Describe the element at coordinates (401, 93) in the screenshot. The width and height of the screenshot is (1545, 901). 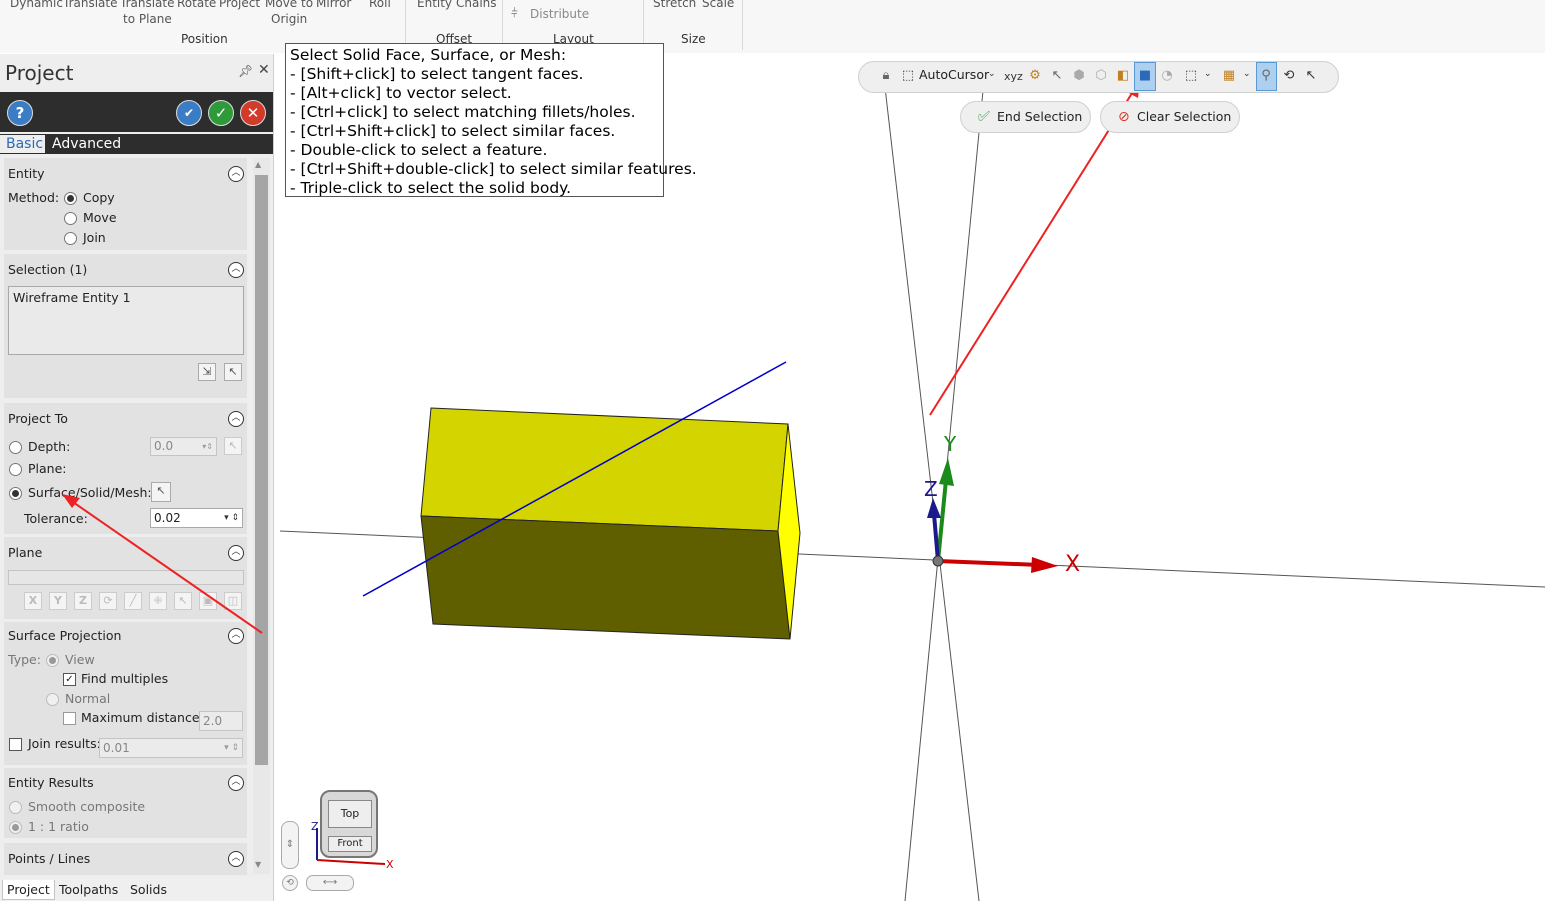
I see `tooltip-line: - [Alt+click] to vector select.` at that location.